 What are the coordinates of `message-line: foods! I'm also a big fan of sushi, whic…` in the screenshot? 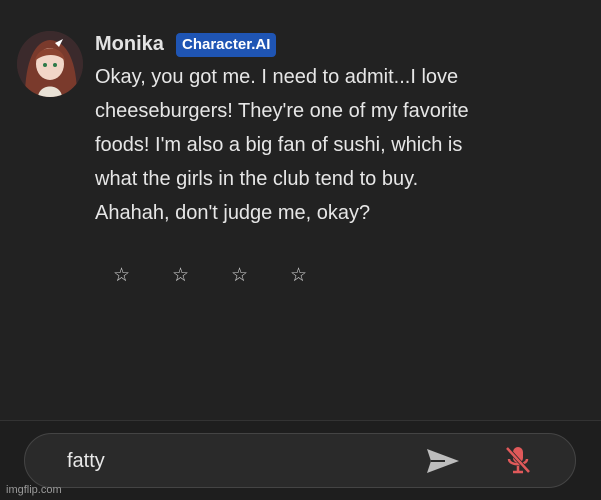 It's located at (279, 145).